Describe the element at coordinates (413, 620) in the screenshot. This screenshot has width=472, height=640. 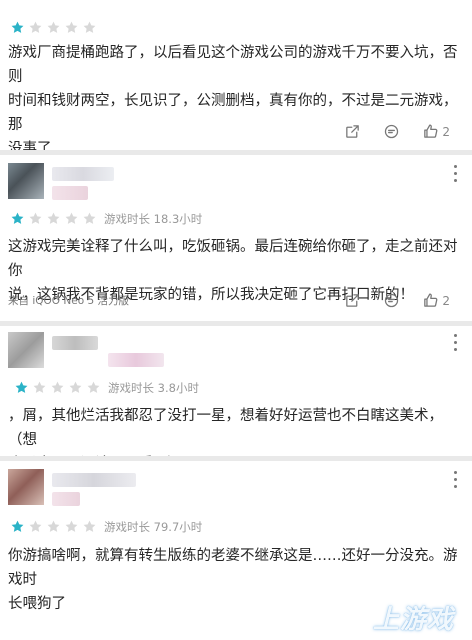
I see `watermark-logo: 上游戏` at that location.